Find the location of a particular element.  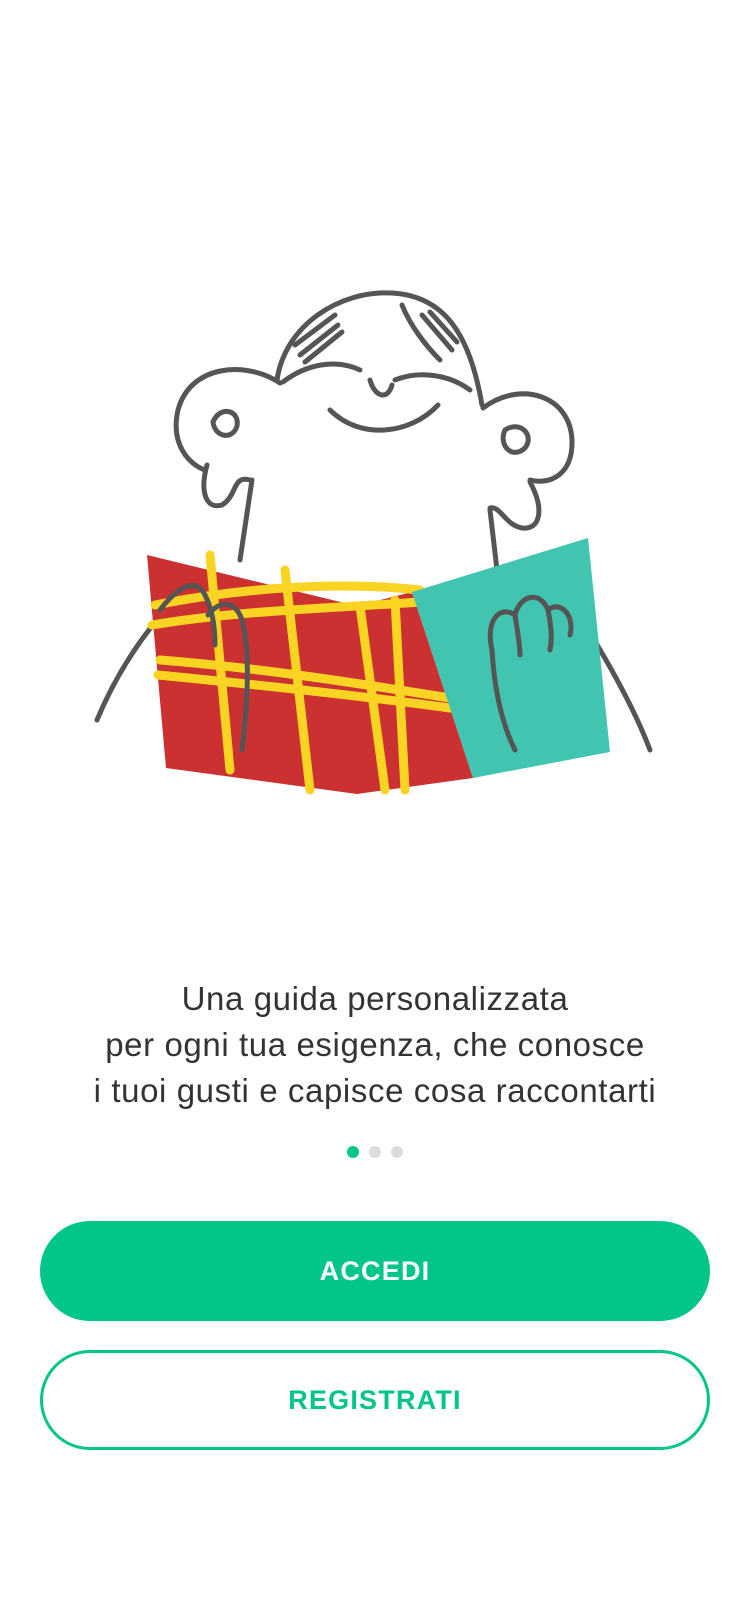

register-button: REGISTRATI is located at coordinates (375, 1400).